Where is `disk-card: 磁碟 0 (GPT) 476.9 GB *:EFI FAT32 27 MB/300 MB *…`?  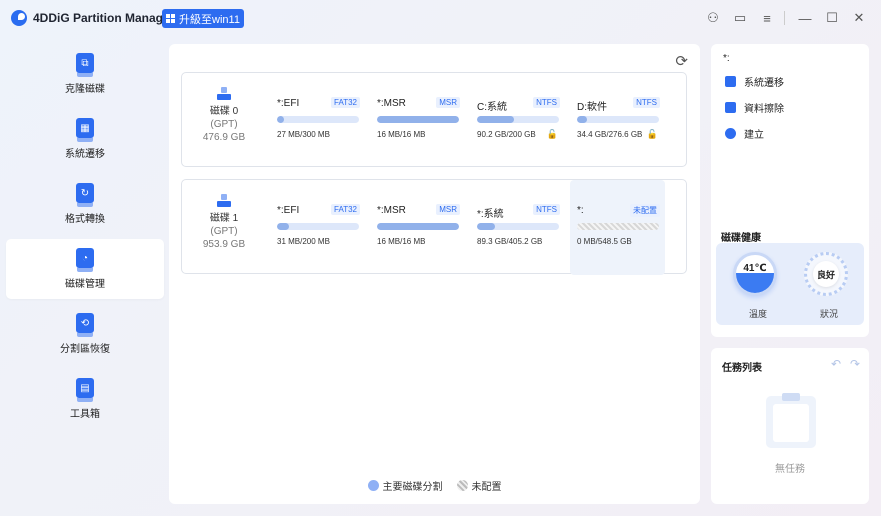 disk-card: 磁碟 0 (GPT) 476.9 GB *:EFI FAT32 27 MB/300 MB *… is located at coordinates (434, 119).